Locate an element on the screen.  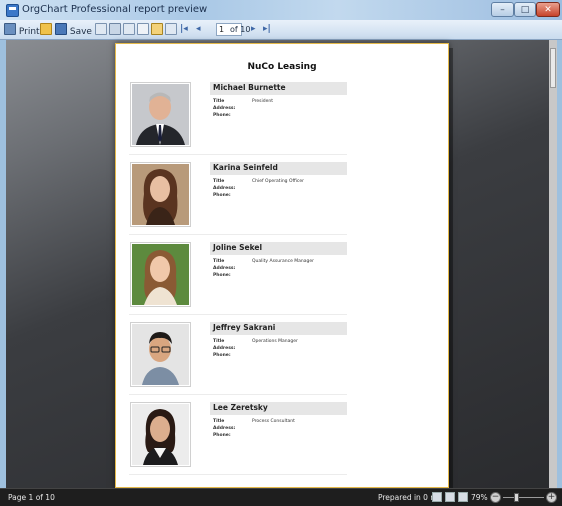
title-value: Process Consultant is located at coordinates (273, 421).